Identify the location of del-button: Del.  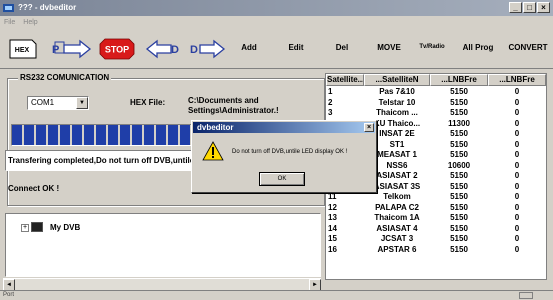
(342, 47).